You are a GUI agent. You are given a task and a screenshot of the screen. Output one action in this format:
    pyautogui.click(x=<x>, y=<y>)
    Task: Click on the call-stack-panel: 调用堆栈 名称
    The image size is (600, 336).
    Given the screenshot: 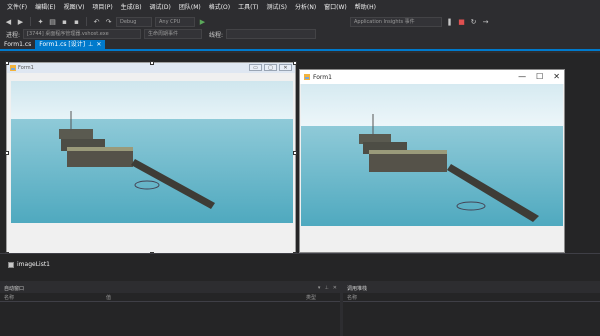 What is the action you would take?
    pyautogui.click(x=471, y=310)
    